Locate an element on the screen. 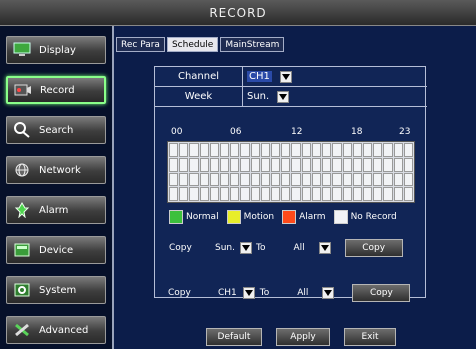  sidebar-item-system: System is located at coordinates (56, 290).